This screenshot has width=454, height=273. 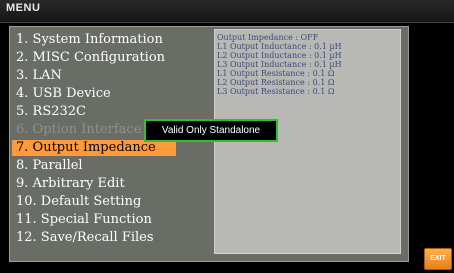 What do you see at coordinates (85, 238) in the screenshot?
I see `menu-item-save-recall-files: 12. Save/Recall Files` at bounding box center [85, 238].